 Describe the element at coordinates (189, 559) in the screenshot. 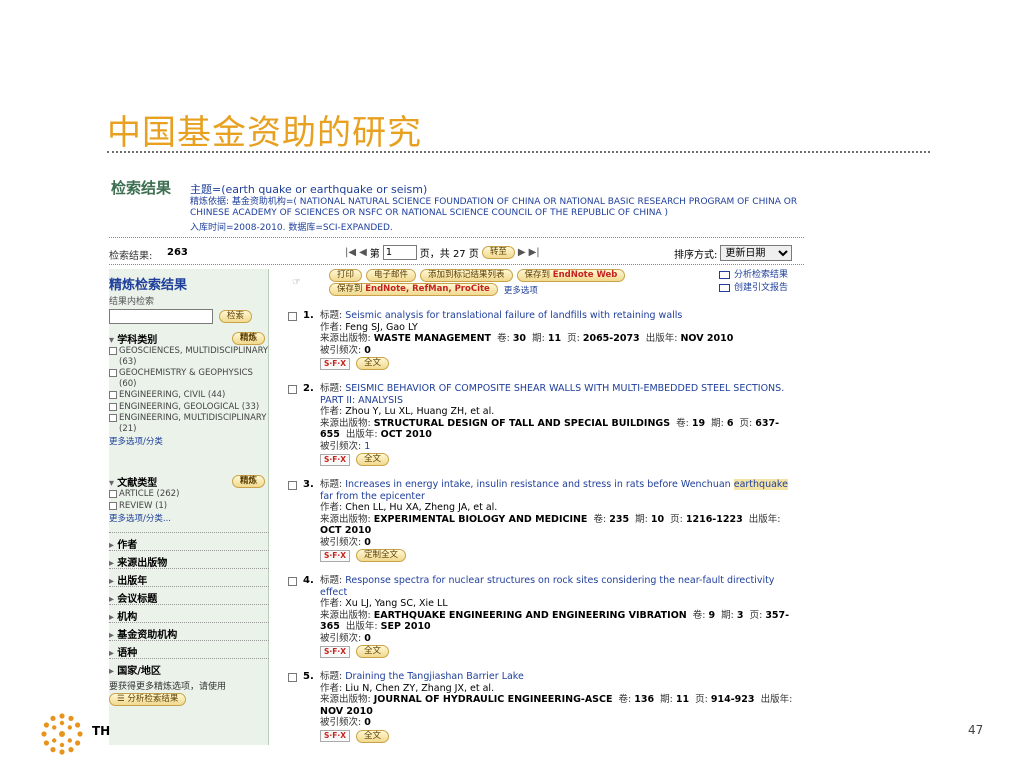

I see `refine-source: 来源出版物` at that location.